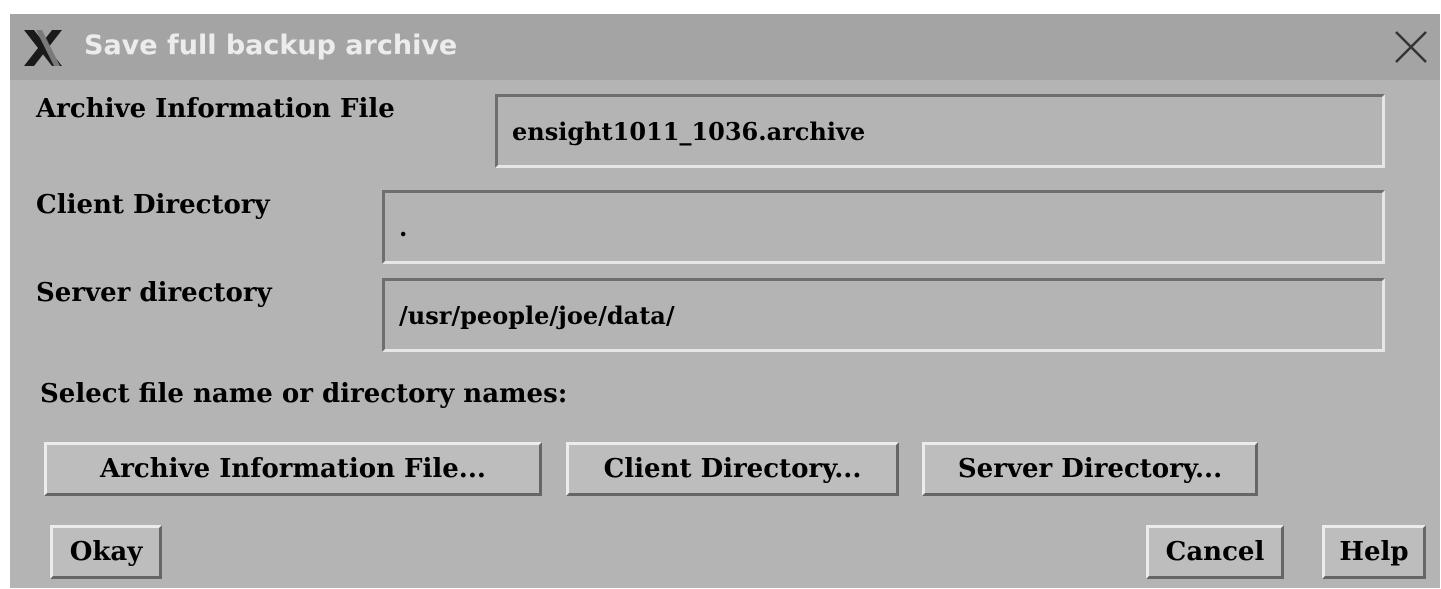  What do you see at coordinates (304, 394) in the screenshot?
I see `select-prompt: Select file name or directory names:` at bounding box center [304, 394].